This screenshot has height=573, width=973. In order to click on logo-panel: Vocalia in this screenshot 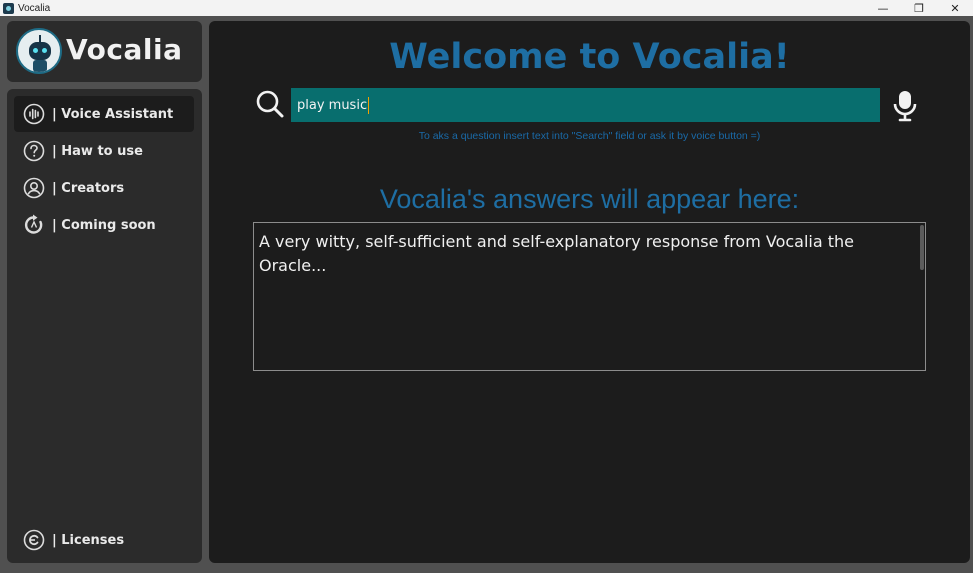, I will do `click(104, 51)`.